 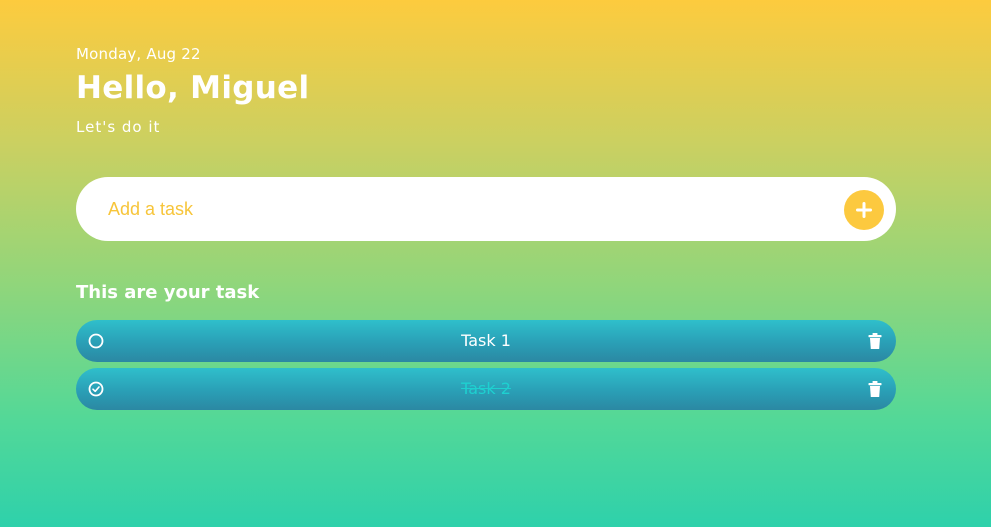 I want to click on task-item: Task 1, so click(x=486, y=341).